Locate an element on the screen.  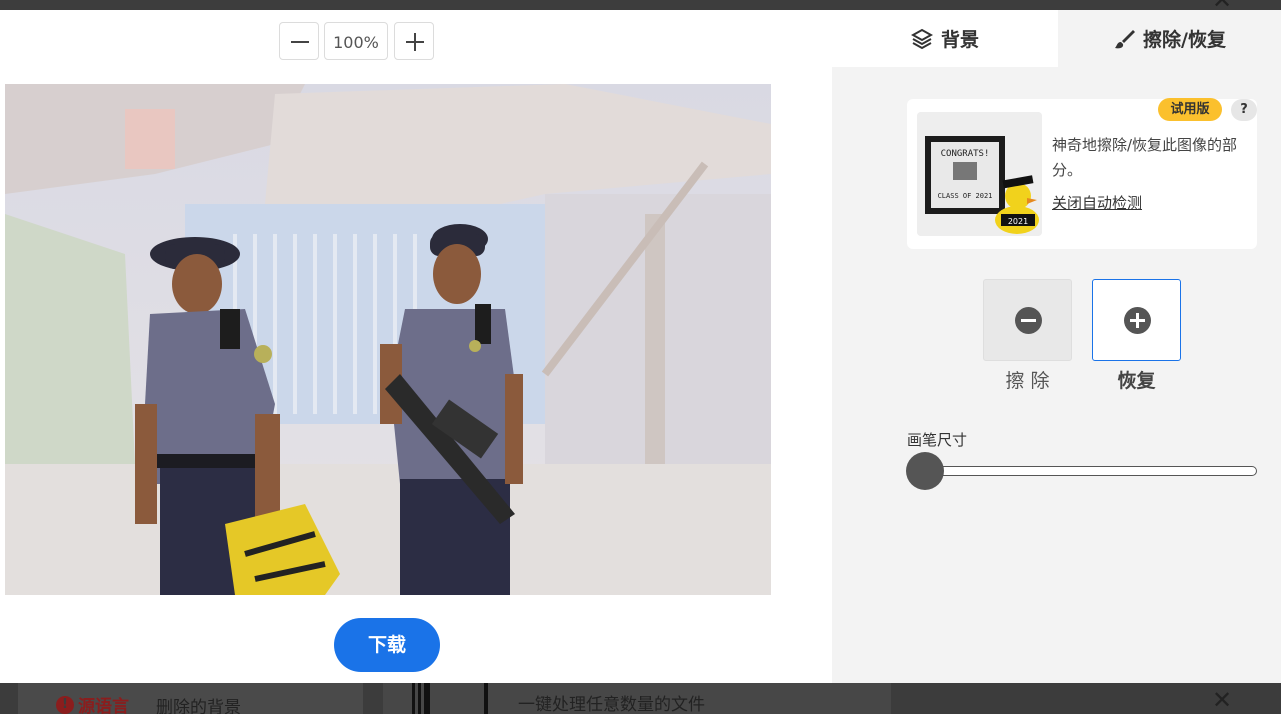
example-thumbnail: CONGRATS! CLASS OF 2021 2021 is located at coordinates (979, 174).